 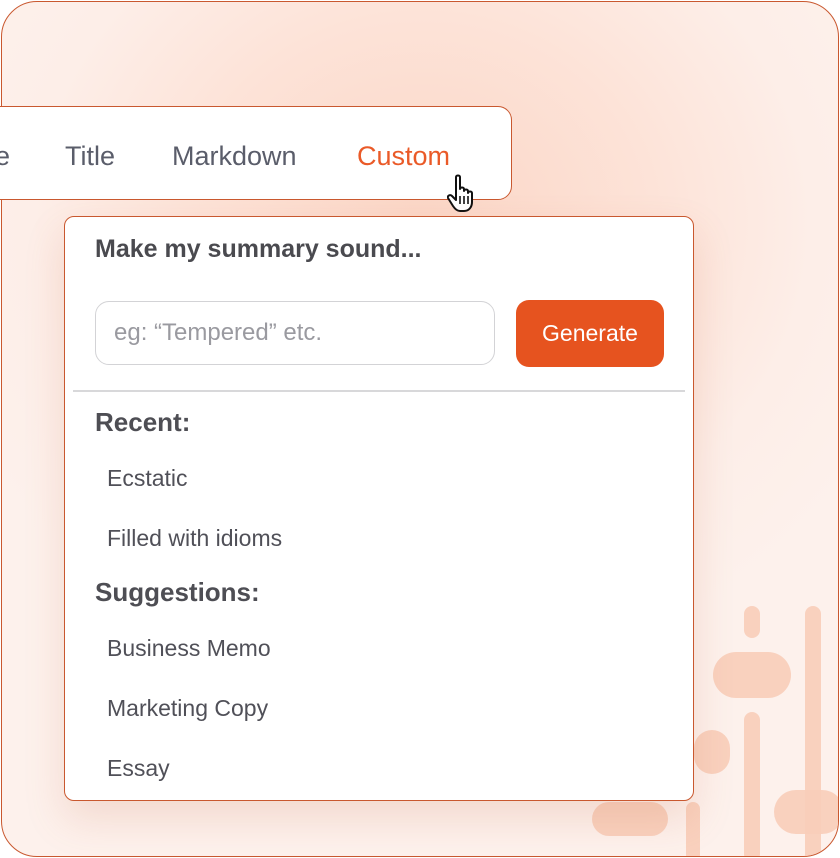 What do you see at coordinates (590, 333) in the screenshot?
I see `generate-button: Generate` at bounding box center [590, 333].